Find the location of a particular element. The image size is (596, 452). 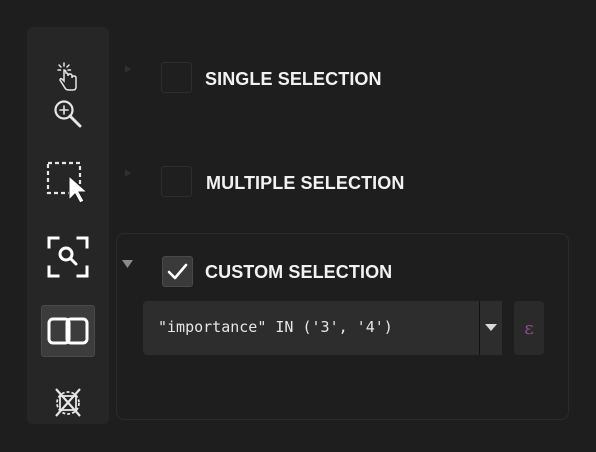

linked-selection-tool-button is located at coordinates (68, 331).